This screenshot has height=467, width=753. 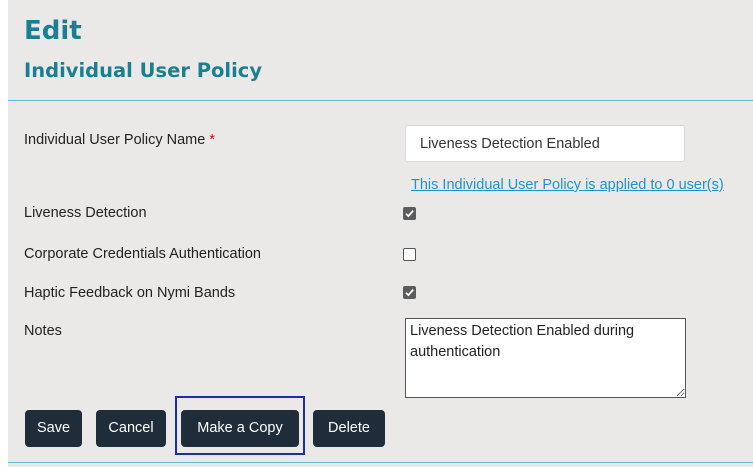 I want to click on policy-name-label: Individual User Policy Name *, so click(x=119, y=140).